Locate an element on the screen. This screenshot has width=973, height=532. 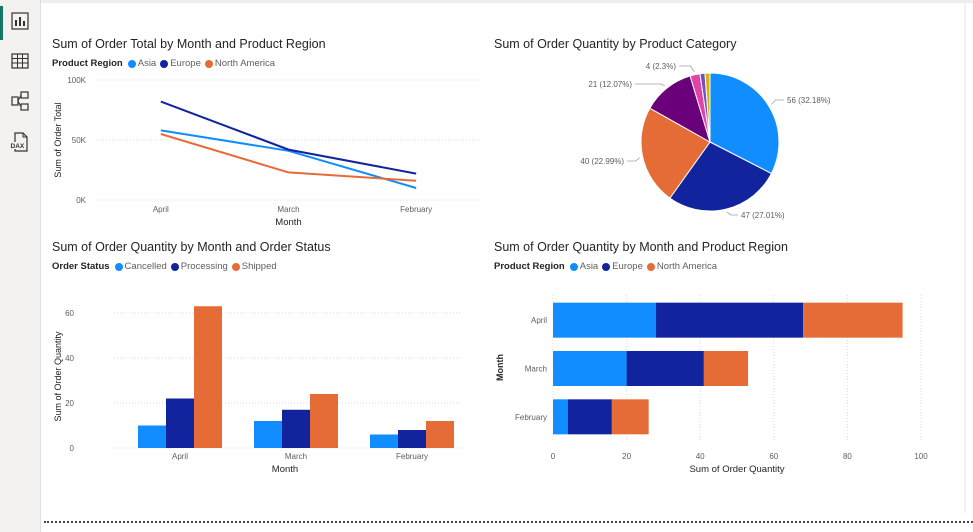
table-grid-icon is located at coordinates (20, 61).